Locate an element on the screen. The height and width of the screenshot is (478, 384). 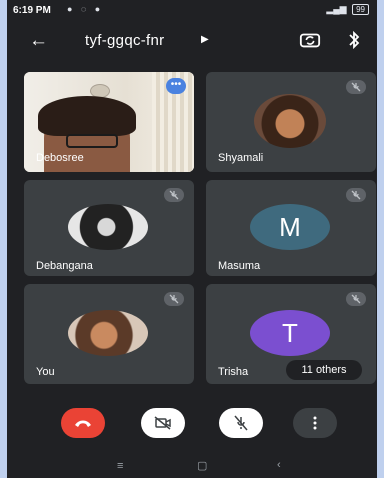
participant-name: You is located at coordinates (45, 372).